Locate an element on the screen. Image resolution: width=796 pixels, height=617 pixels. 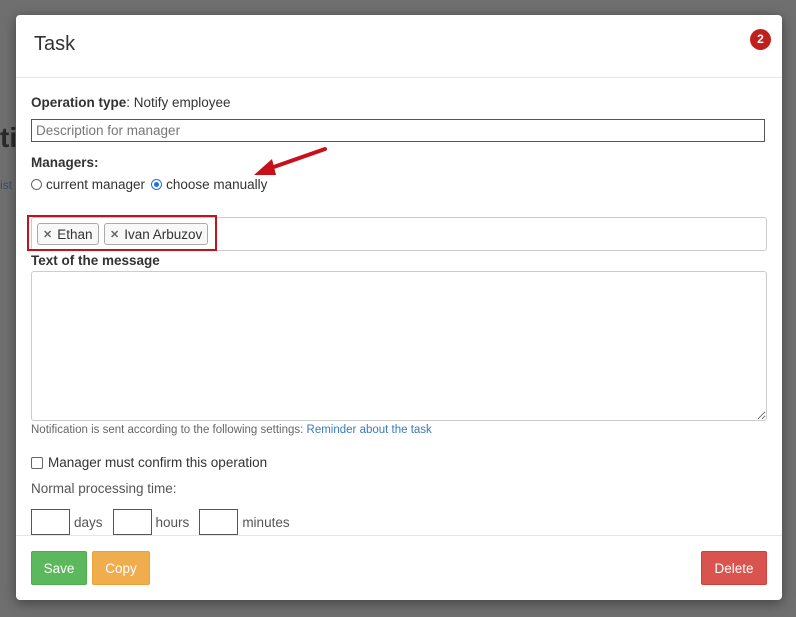
radio-current-manager-label: current manager is located at coordinates (96, 184).